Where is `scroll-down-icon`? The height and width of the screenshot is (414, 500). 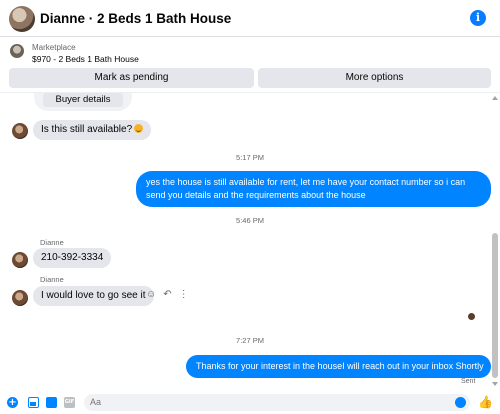
scroll-down-icon is located at coordinates (495, 384).